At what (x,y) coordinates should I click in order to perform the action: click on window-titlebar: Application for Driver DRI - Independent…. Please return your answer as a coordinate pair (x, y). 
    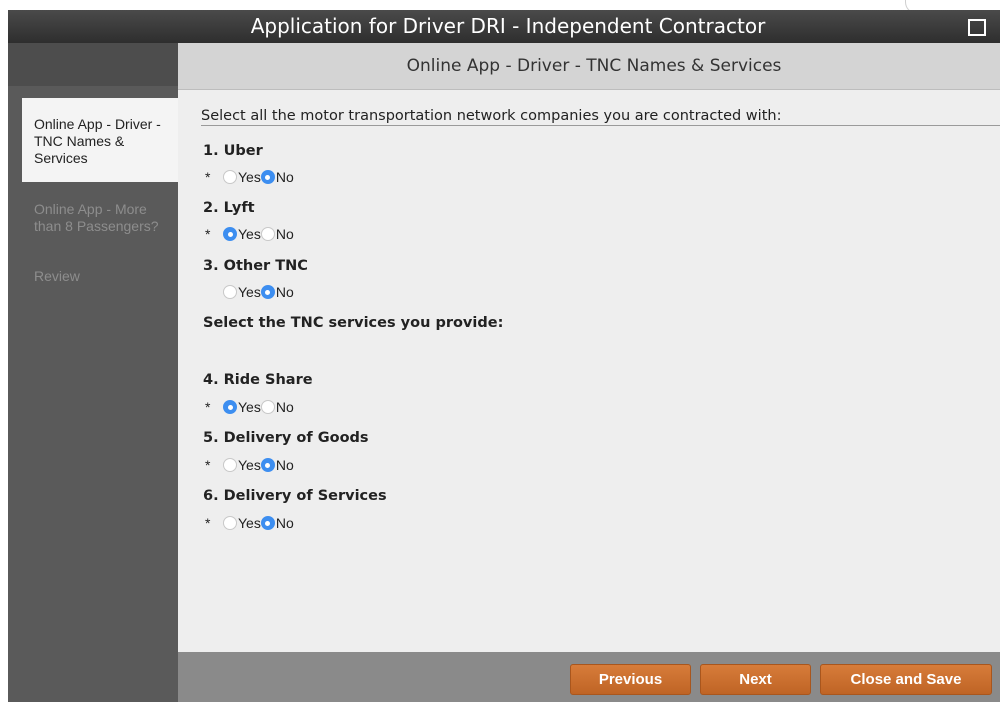
    Looking at the image, I should click on (504, 26).